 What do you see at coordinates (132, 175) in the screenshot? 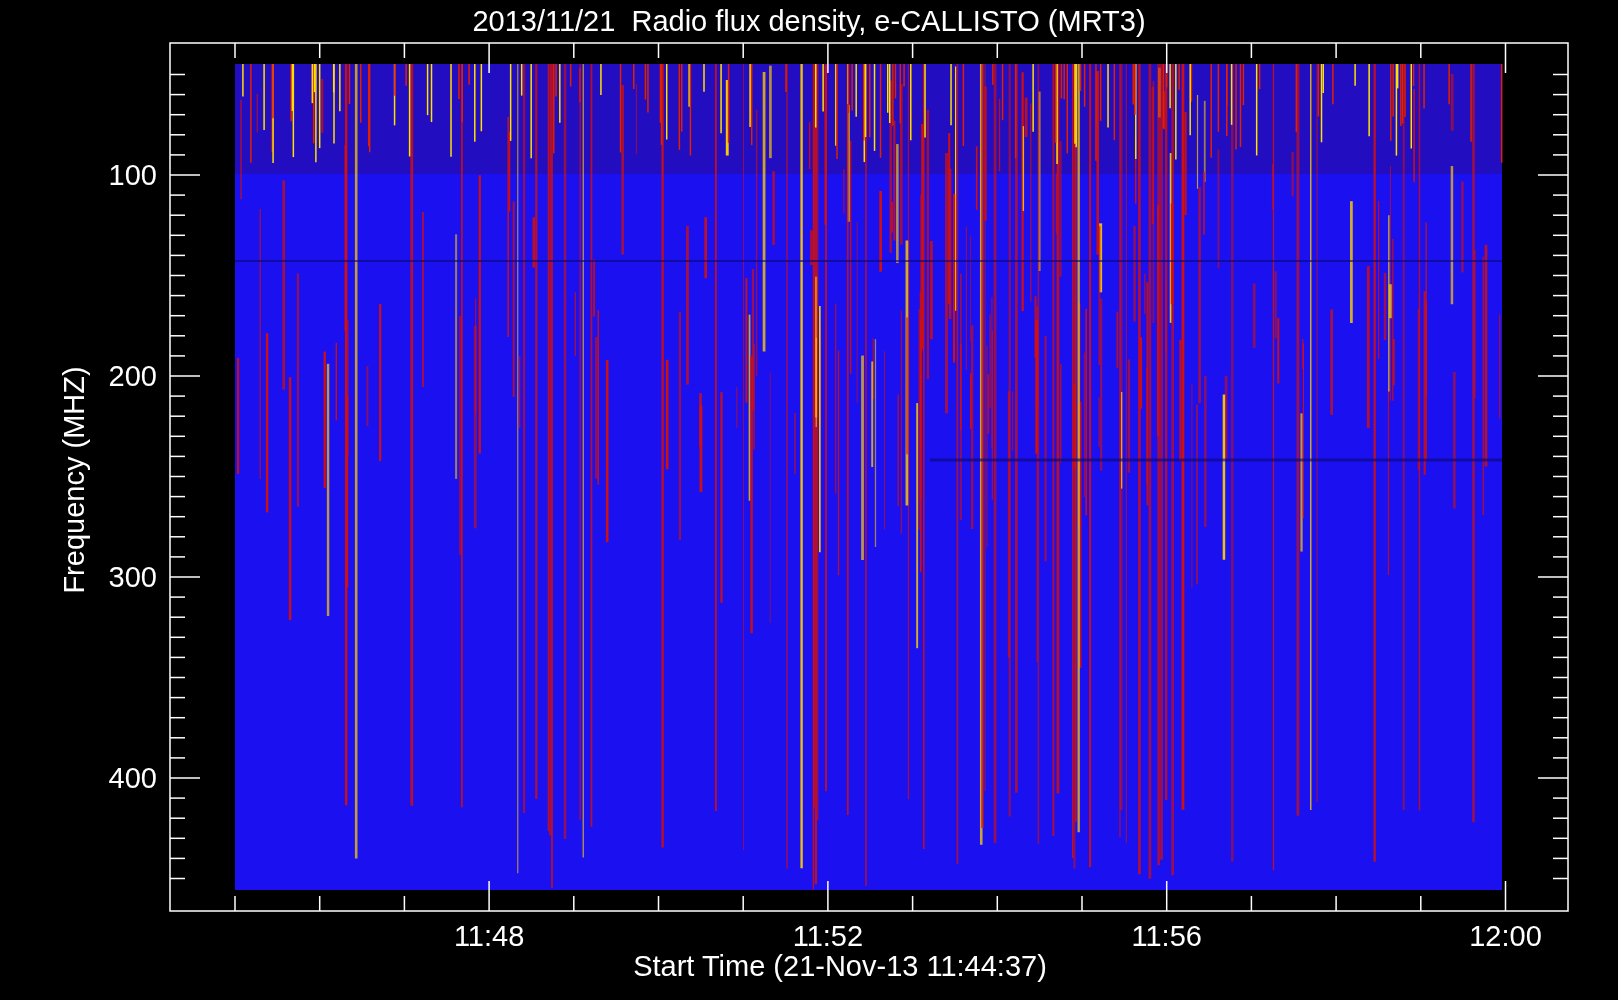
I see `axis-tick-label: 100` at bounding box center [132, 175].